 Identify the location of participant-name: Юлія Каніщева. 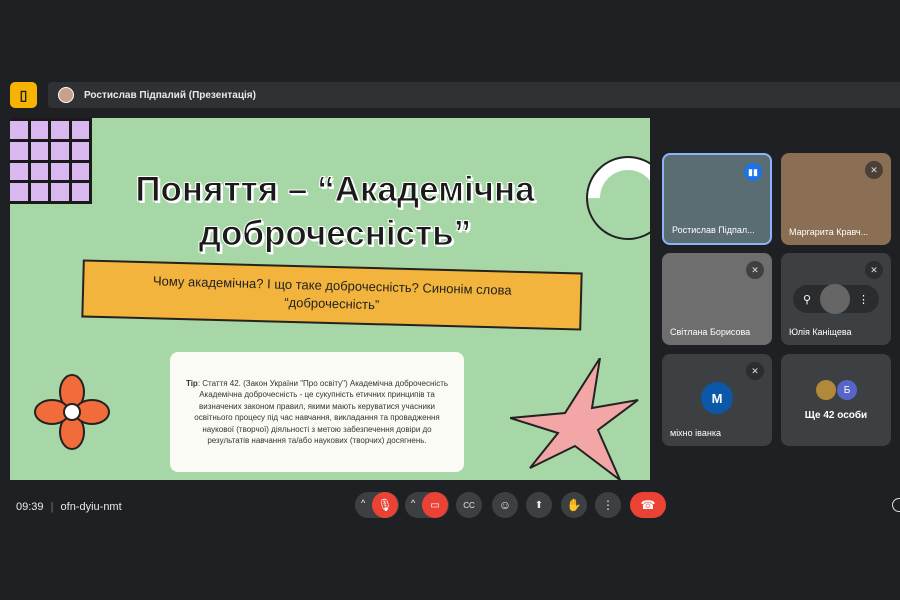
(820, 332).